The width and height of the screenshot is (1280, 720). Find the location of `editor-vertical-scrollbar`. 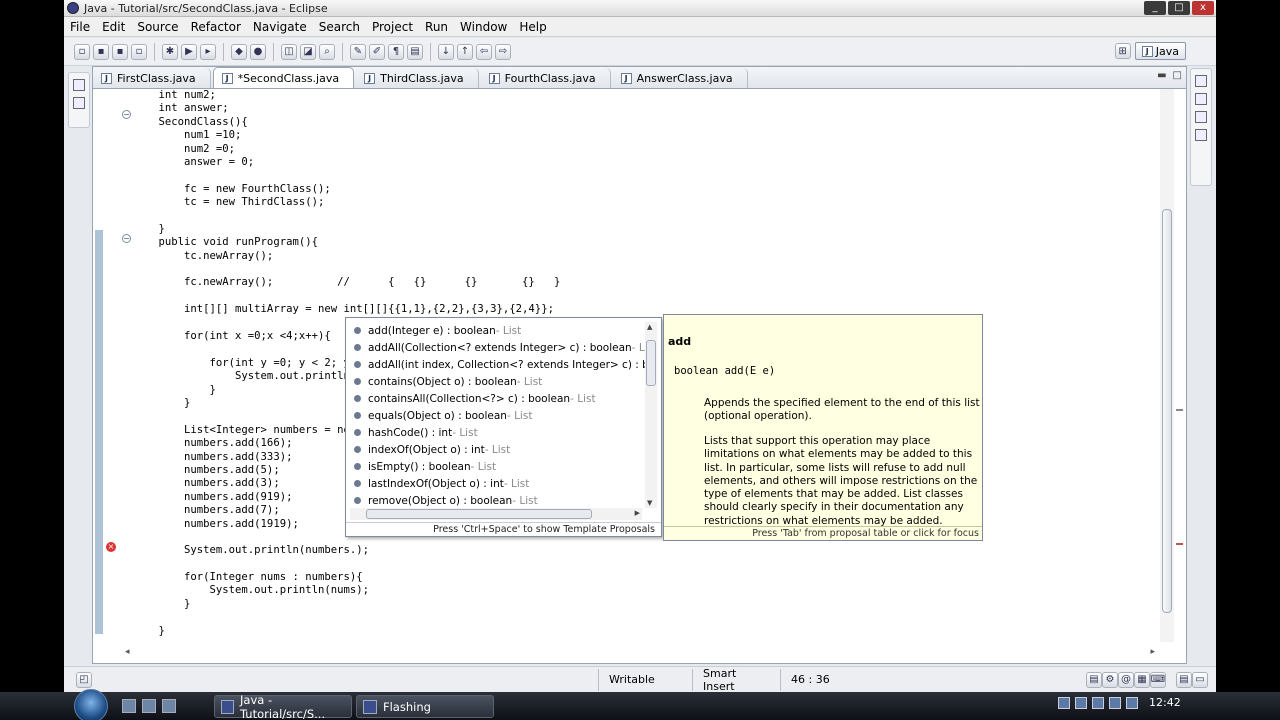

editor-vertical-scrollbar is located at coordinates (1167, 365).